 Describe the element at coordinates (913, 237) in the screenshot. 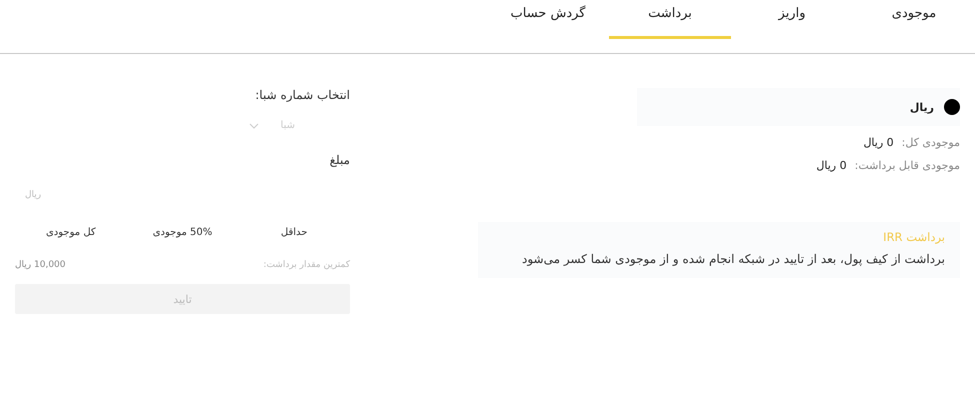

I see `notice-title: برداشت IRR` at that location.